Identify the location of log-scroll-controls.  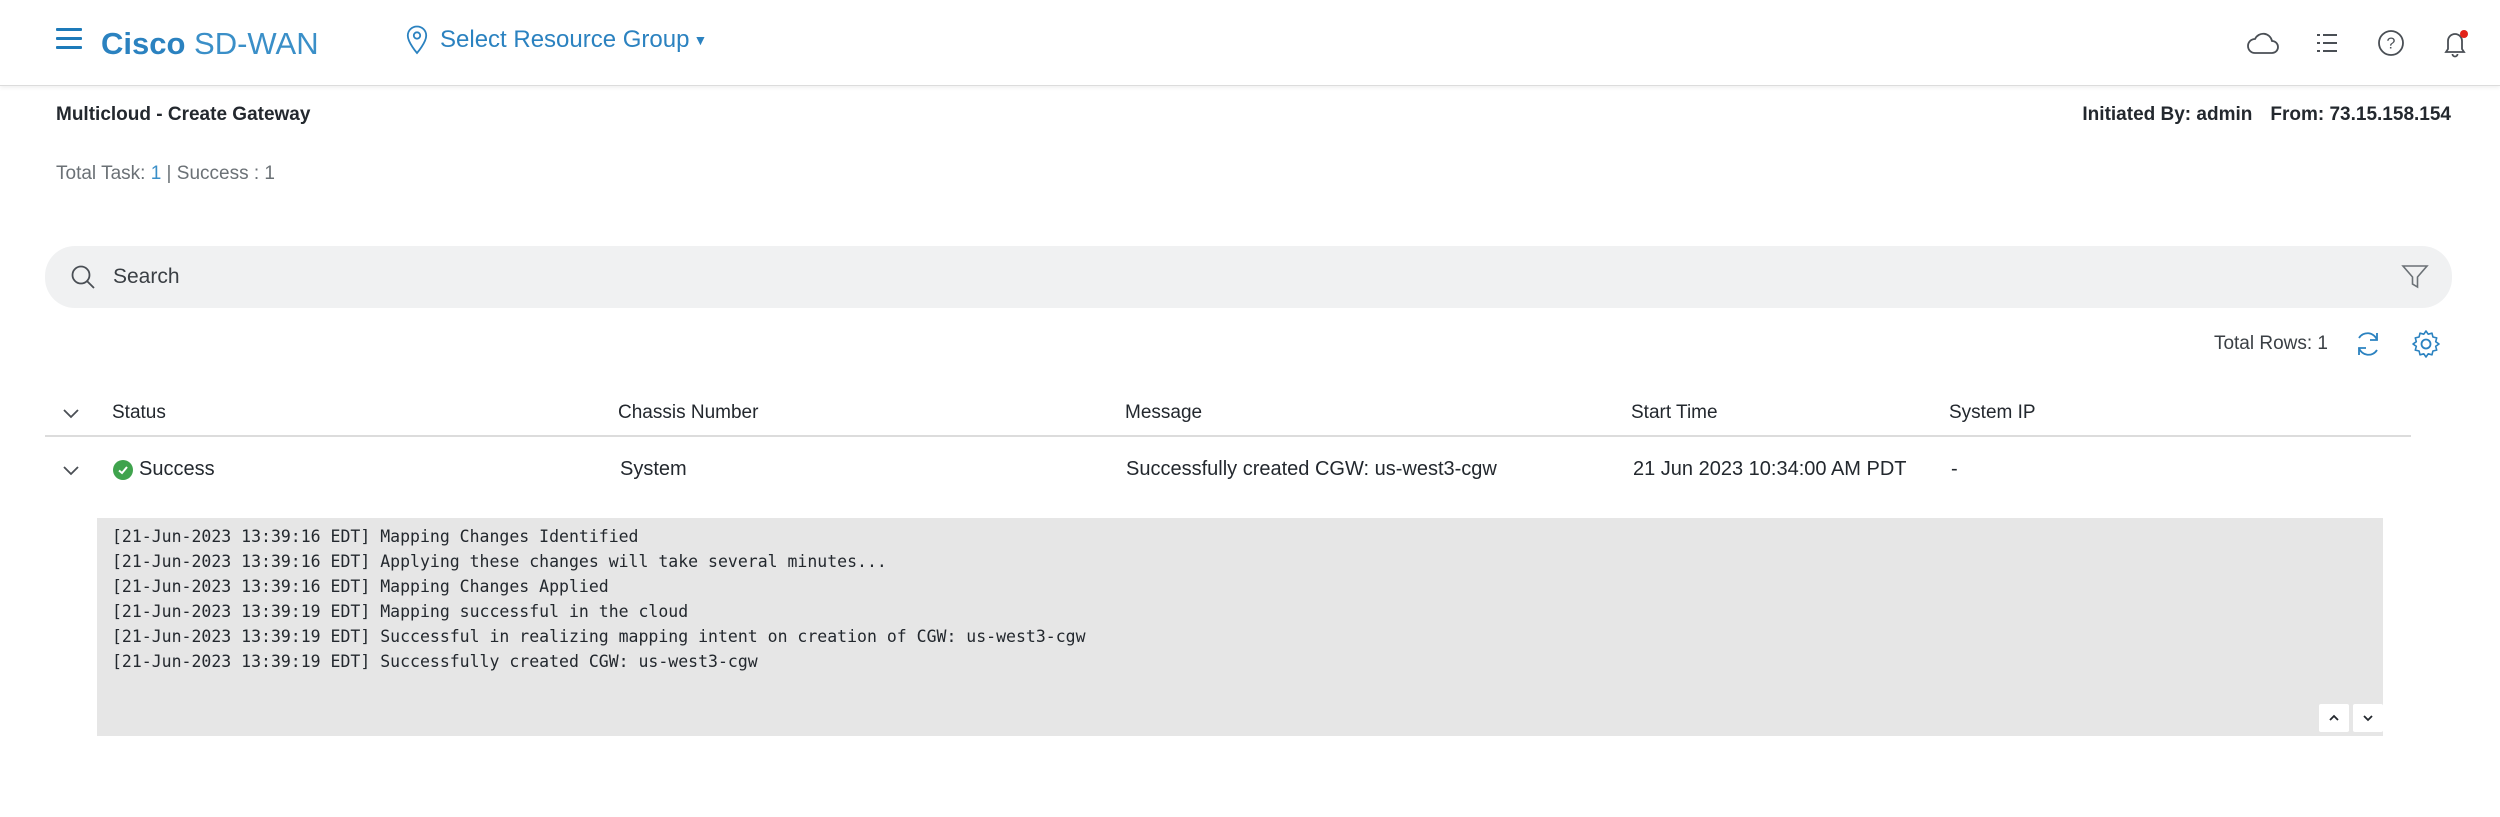
(2351, 718).